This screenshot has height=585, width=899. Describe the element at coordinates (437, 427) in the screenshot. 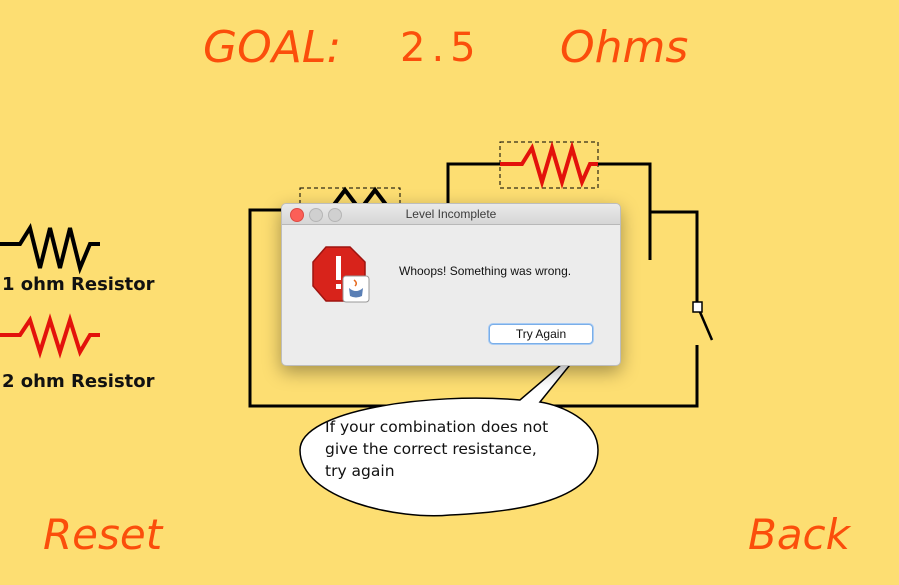

I see `hint-line-1: If your combination does not` at that location.